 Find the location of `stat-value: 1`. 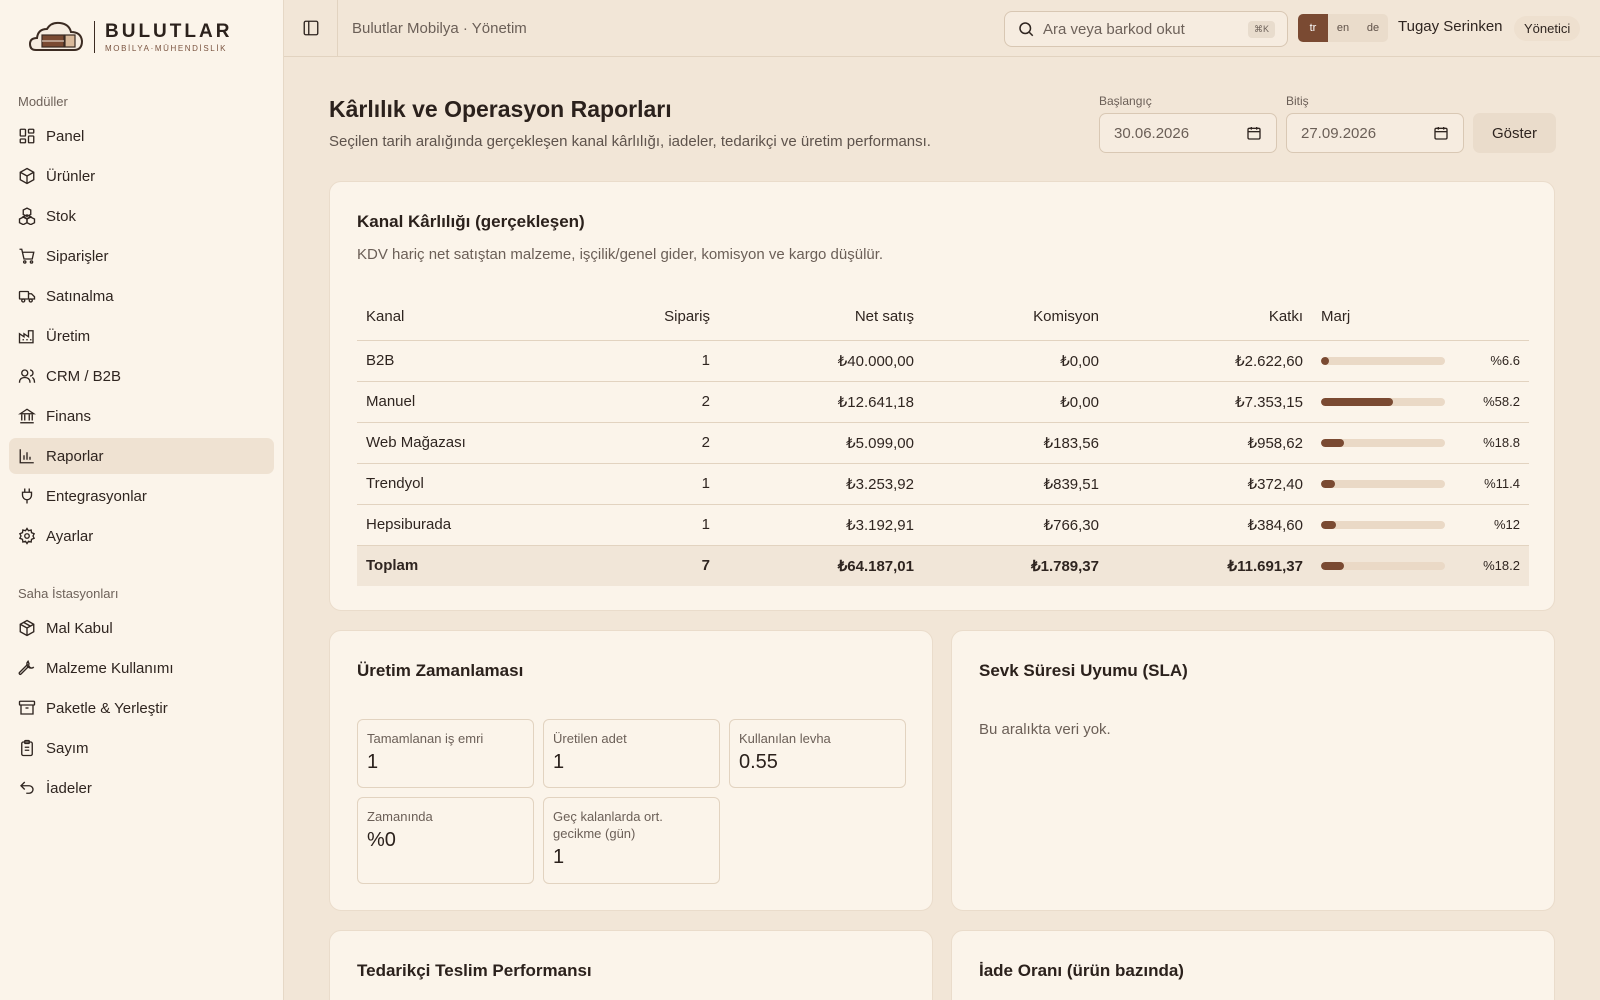

stat-value: 1 is located at coordinates (559, 857).